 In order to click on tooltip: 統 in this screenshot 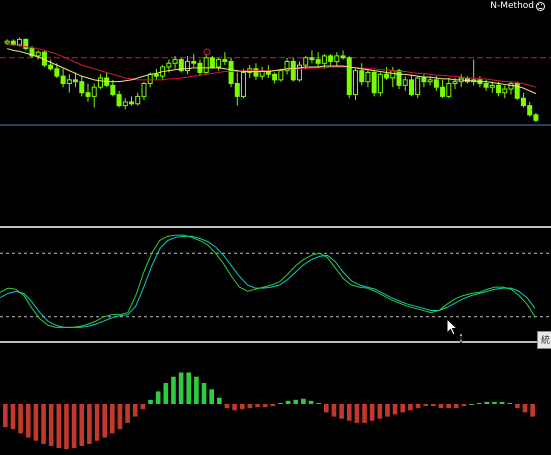, I will do `click(544, 340)`.